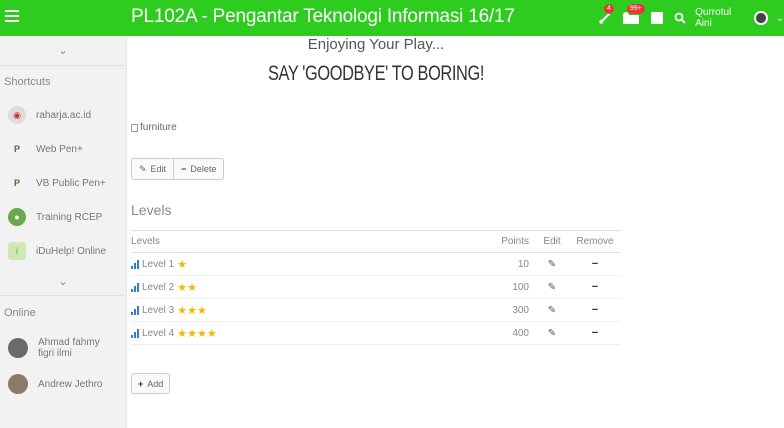 This screenshot has height=428, width=784. I want to click on shortcut-training-rcep: ● Training RCEP, so click(63, 217).